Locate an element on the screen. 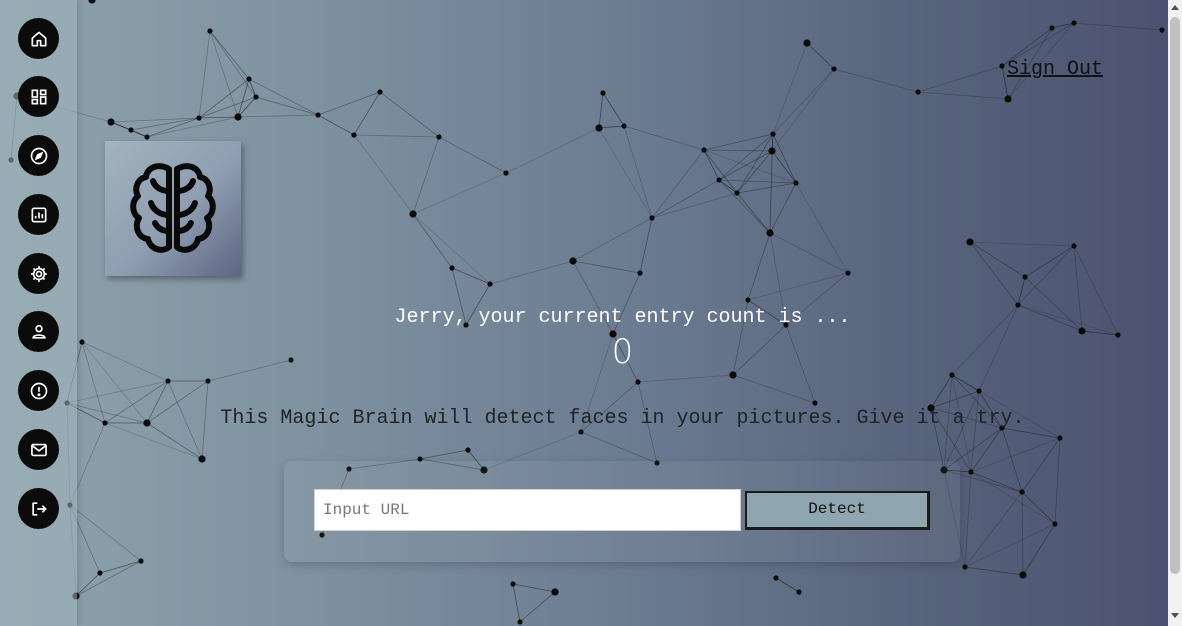  nav-home-button is located at coordinates (38, 38).